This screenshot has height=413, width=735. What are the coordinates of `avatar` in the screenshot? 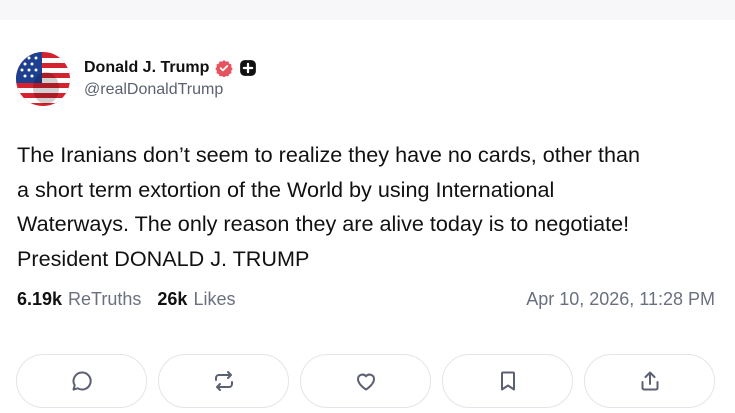 It's located at (43, 79).